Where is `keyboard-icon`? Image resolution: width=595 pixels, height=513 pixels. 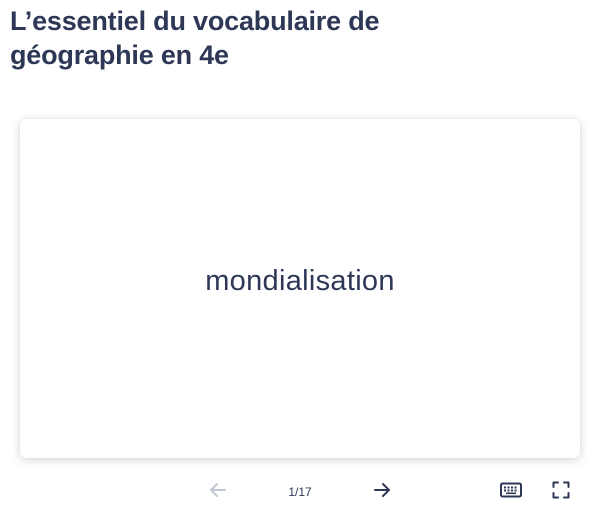
keyboard-icon is located at coordinates (511, 490).